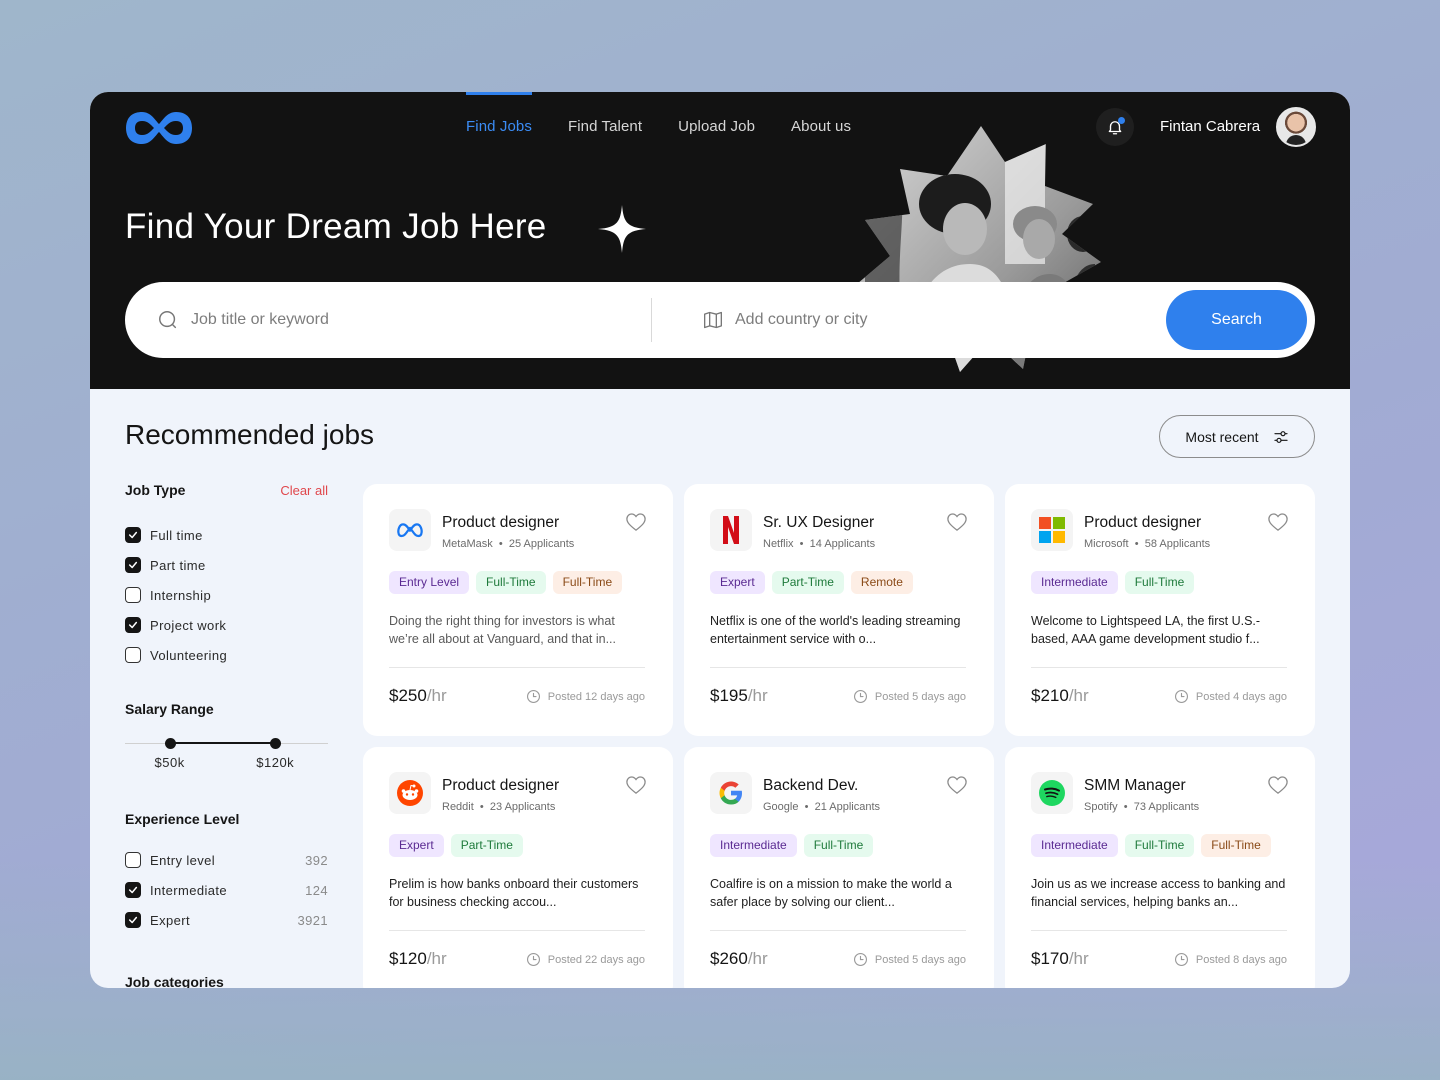 The height and width of the screenshot is (1080, 1440). Describe the element at coordinates (737, 582) in the screenshot. I see `job-tag: Expert` at that location.